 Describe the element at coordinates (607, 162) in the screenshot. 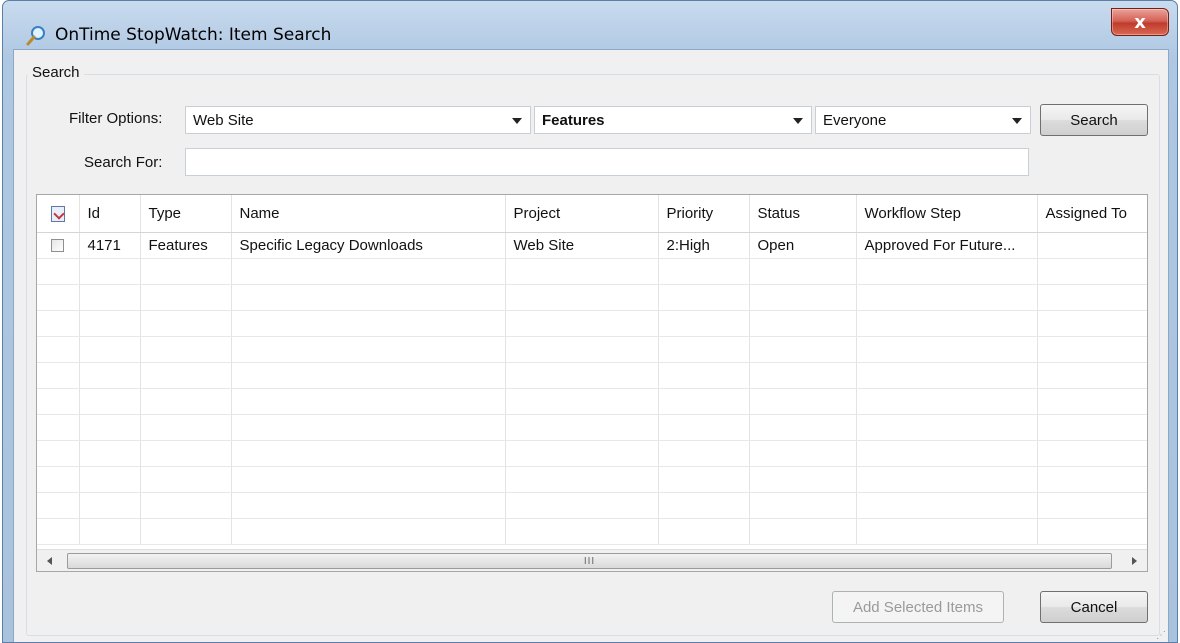

I see `search-for-input` at that location.